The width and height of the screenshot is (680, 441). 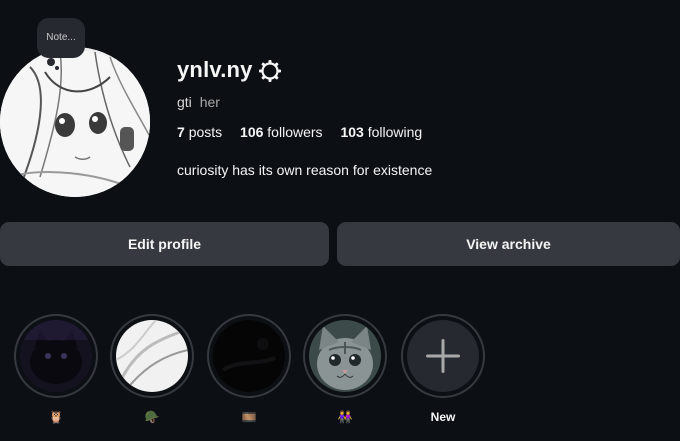 I want to click on dark-photo, so click(x=249, y=356).